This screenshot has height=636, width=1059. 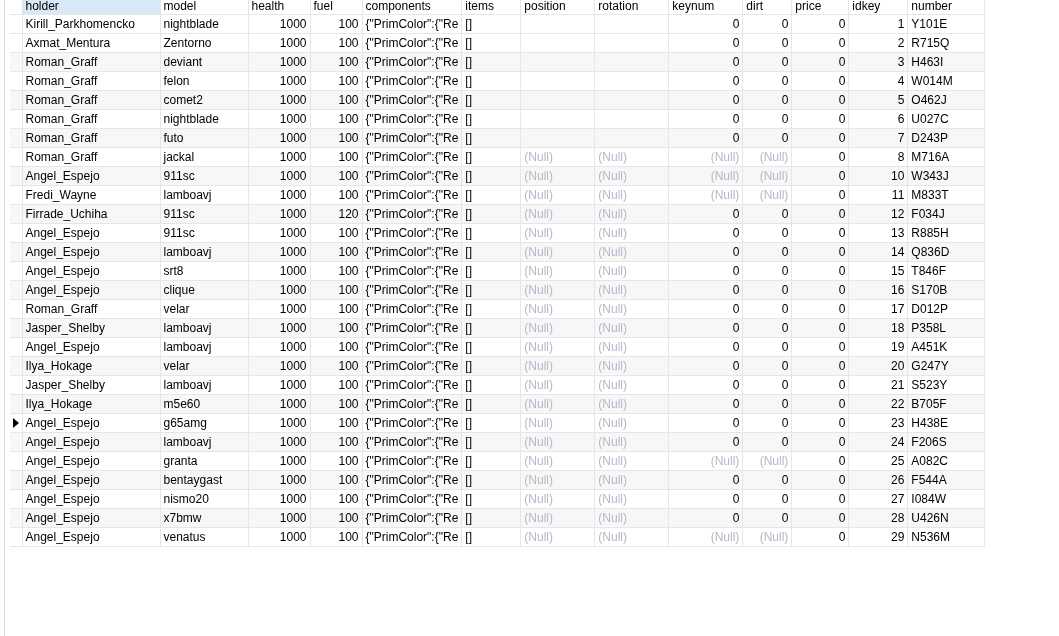 I want to click on column-header: keynum, so click(x=705, y=7).